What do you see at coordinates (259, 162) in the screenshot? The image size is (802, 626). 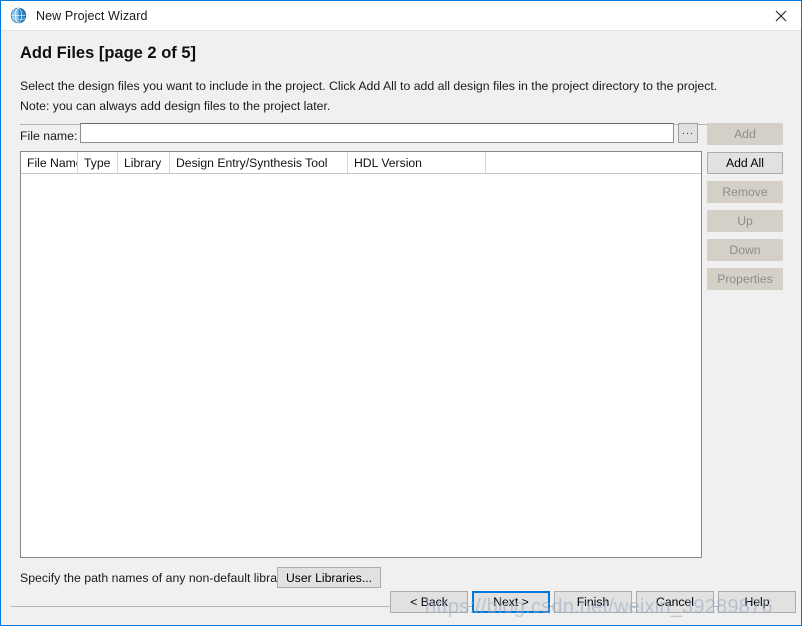 I see `column-header-design-entry-synthesis-tool: Design Entry/Synthesis Tool` at bounding box center [259, 162].